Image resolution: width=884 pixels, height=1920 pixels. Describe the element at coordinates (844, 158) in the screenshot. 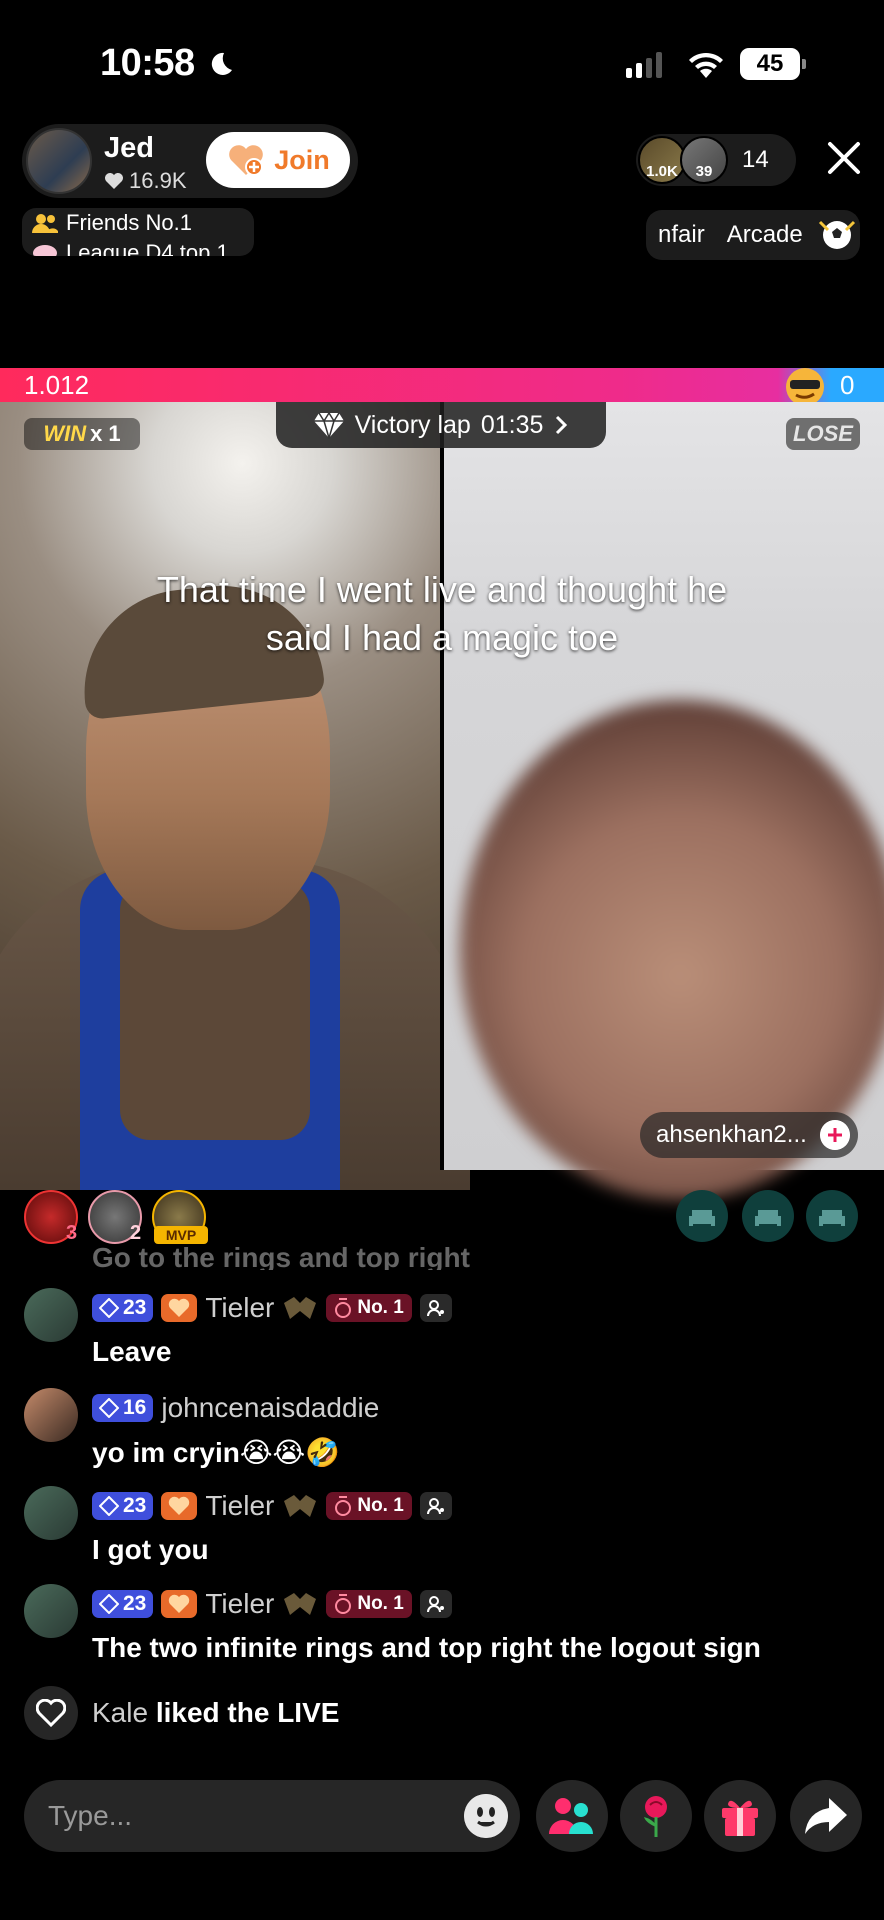

I see `close-icon` at that location.